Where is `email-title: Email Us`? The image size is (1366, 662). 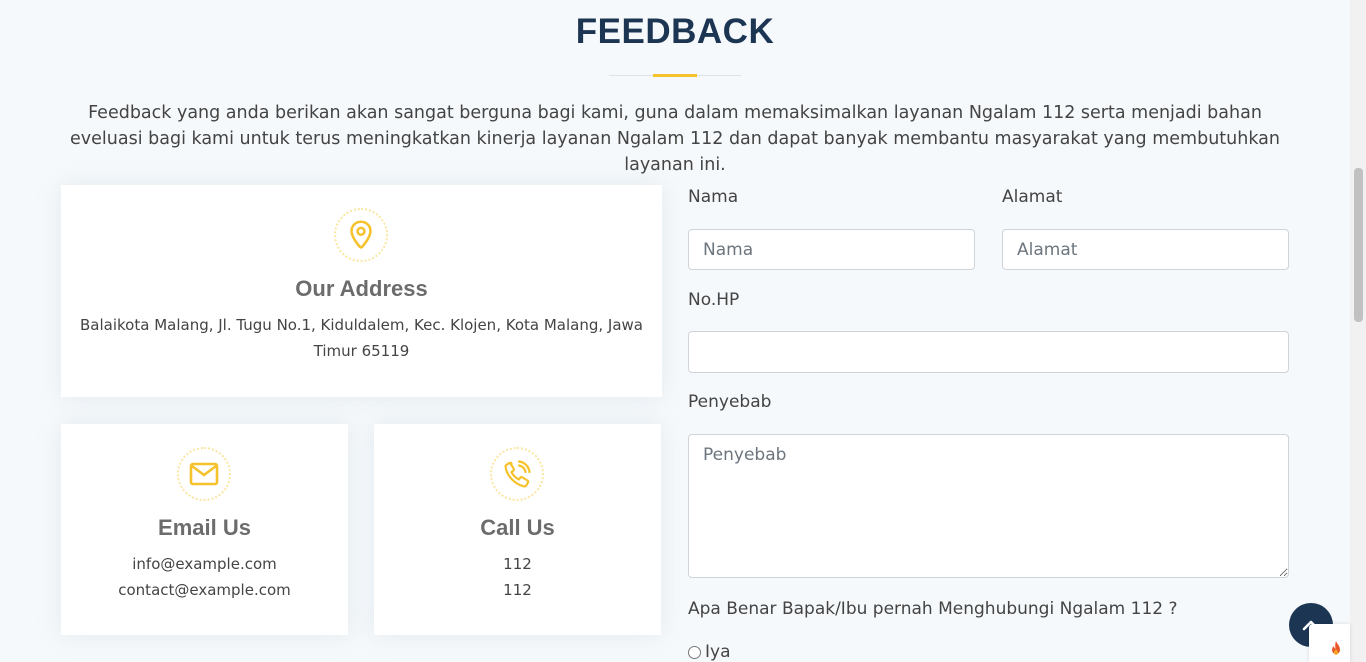 email-title: Email Us is located at coordinates (204, 527).